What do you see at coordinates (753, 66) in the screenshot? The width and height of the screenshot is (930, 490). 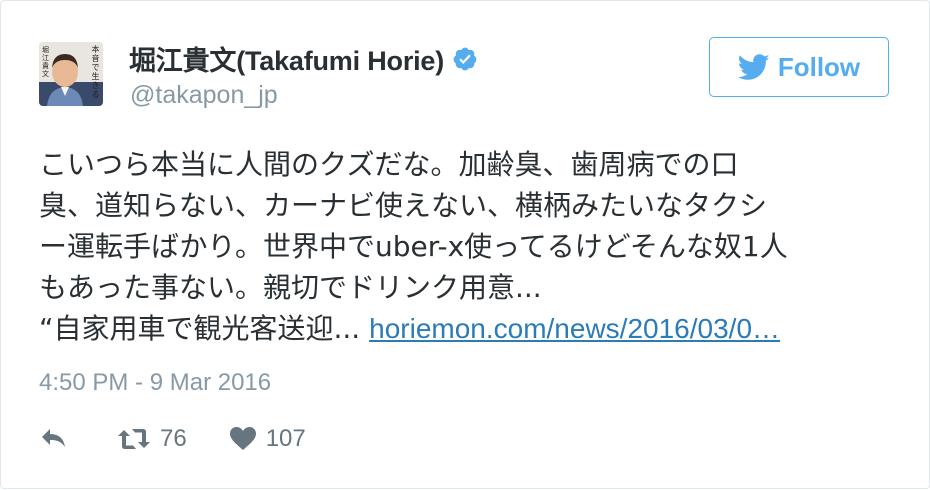 I see `twitter-bird-icon` at bounding box center [753, 66].